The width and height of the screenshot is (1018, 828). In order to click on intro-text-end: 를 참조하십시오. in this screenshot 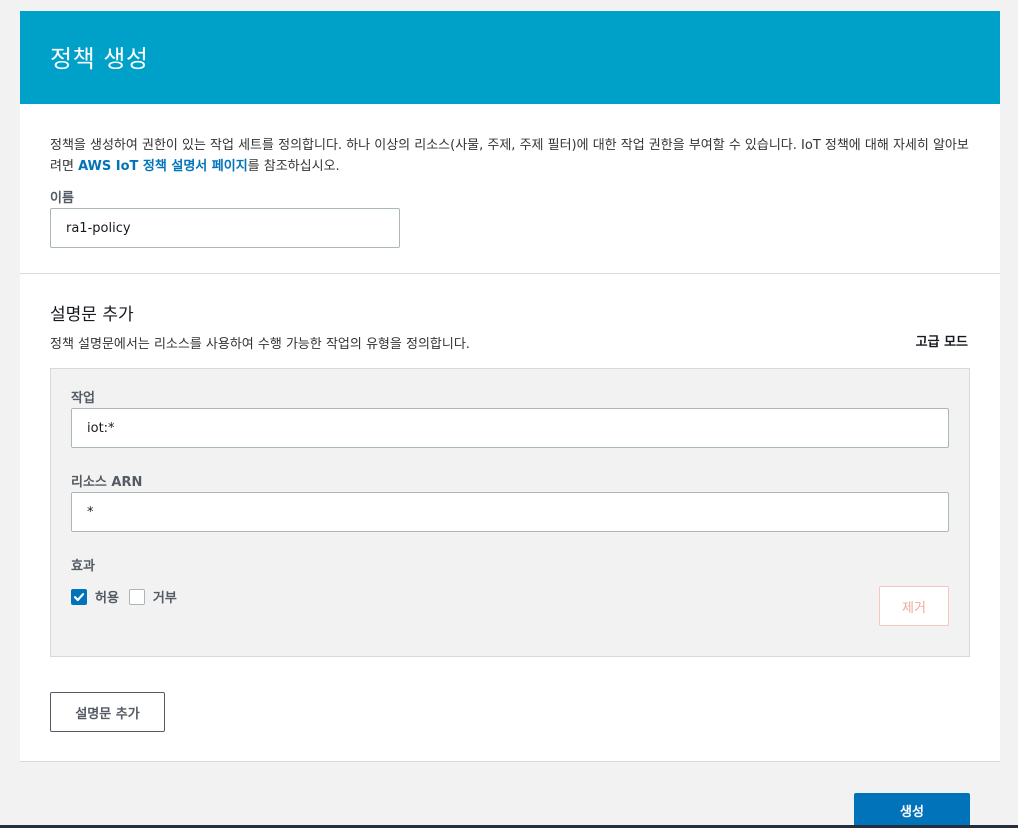, I will do `click(293, 166)`.